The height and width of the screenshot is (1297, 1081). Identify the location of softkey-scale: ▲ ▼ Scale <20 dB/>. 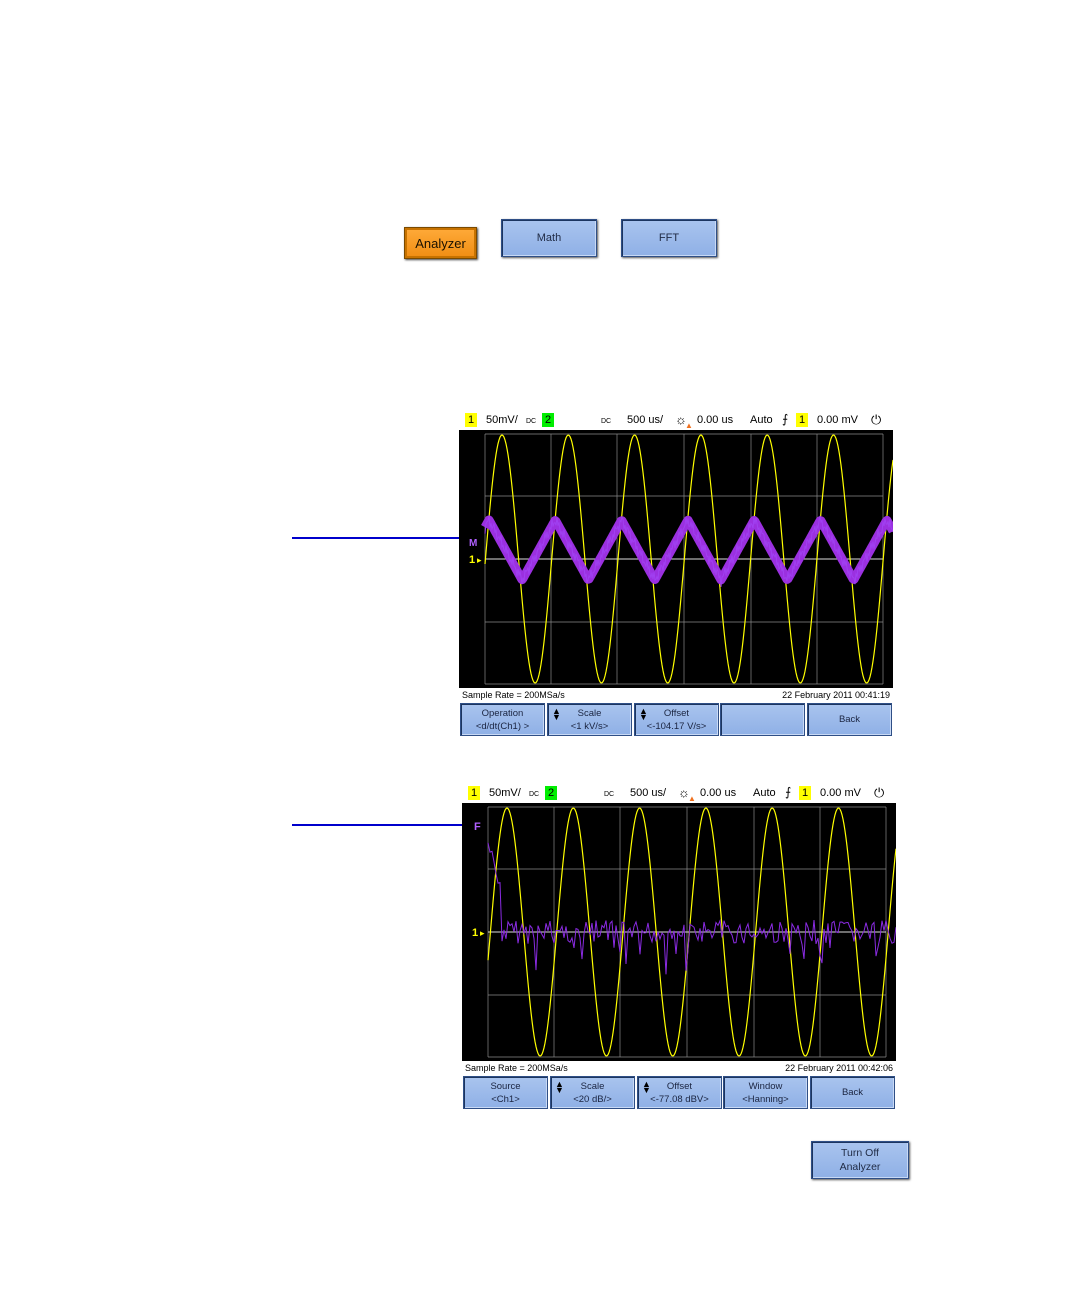
(592, 1092).